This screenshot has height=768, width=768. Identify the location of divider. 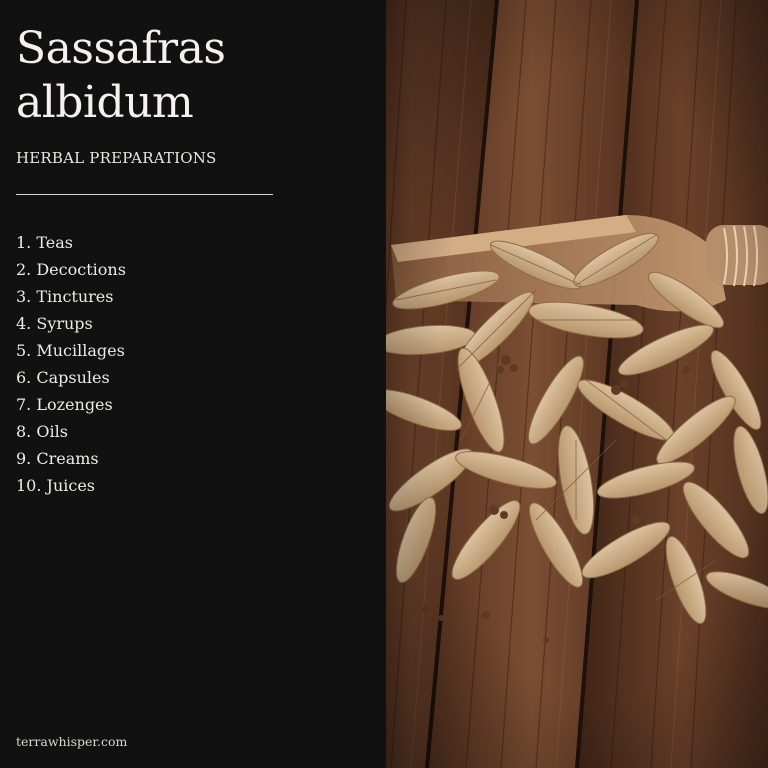
(144, 194).